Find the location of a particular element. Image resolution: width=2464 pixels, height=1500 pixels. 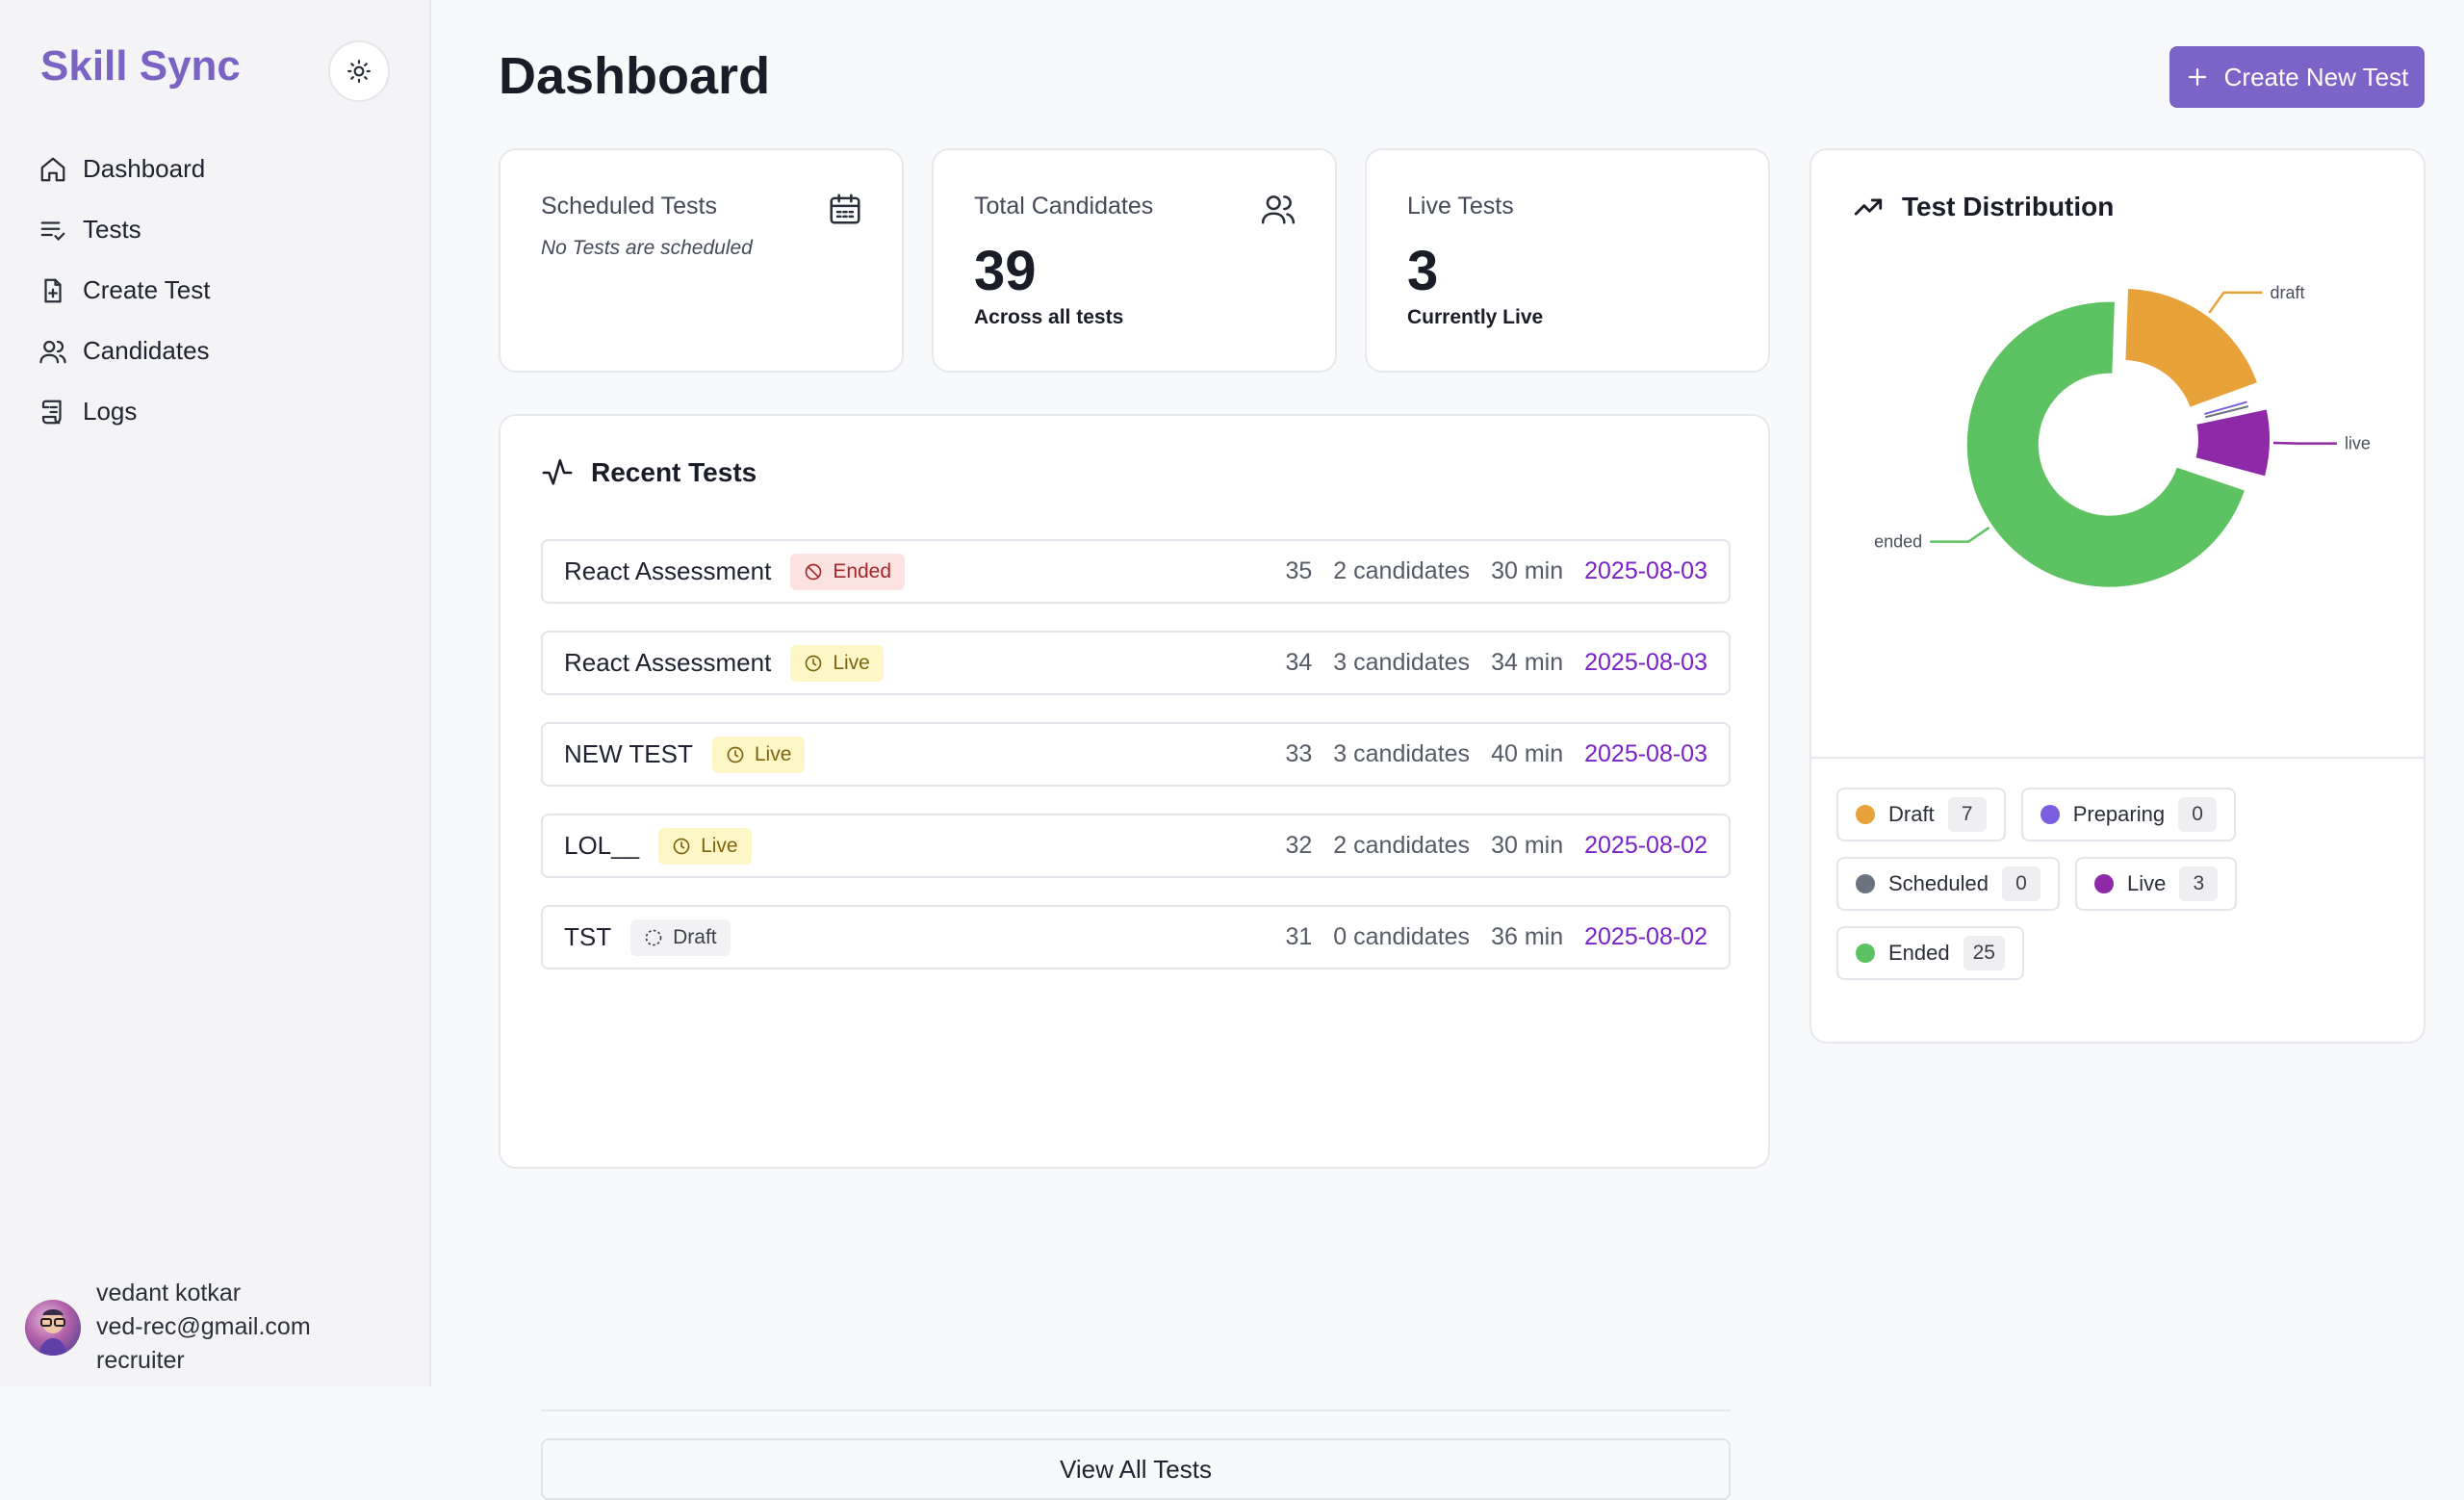

legend-item-draft: Draft 7 is located at coordinates (1921, 814).